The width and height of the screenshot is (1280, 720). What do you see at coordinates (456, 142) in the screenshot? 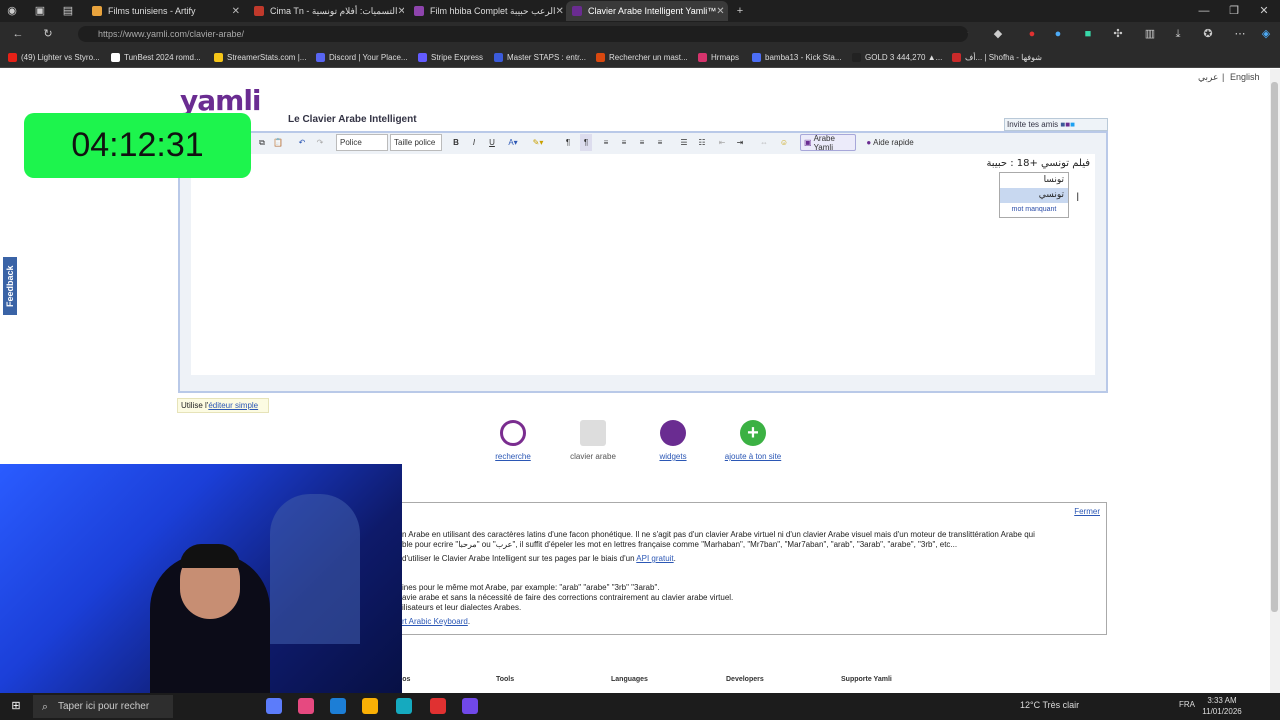
I see `bold-button: B` at bounding box center [456, 142].